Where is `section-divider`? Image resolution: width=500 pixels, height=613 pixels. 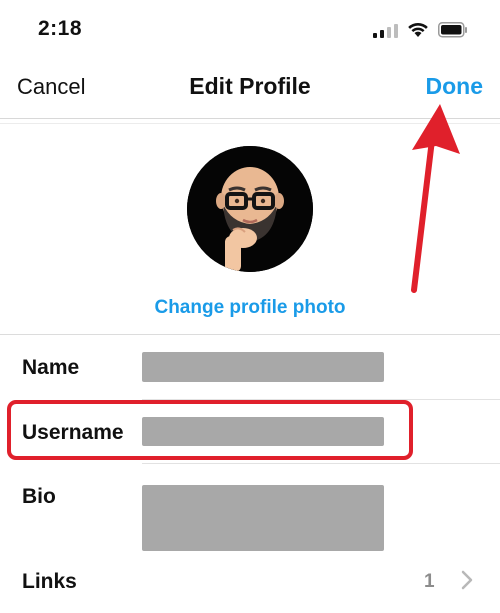 section-divider is located at coordinates (250, 334).